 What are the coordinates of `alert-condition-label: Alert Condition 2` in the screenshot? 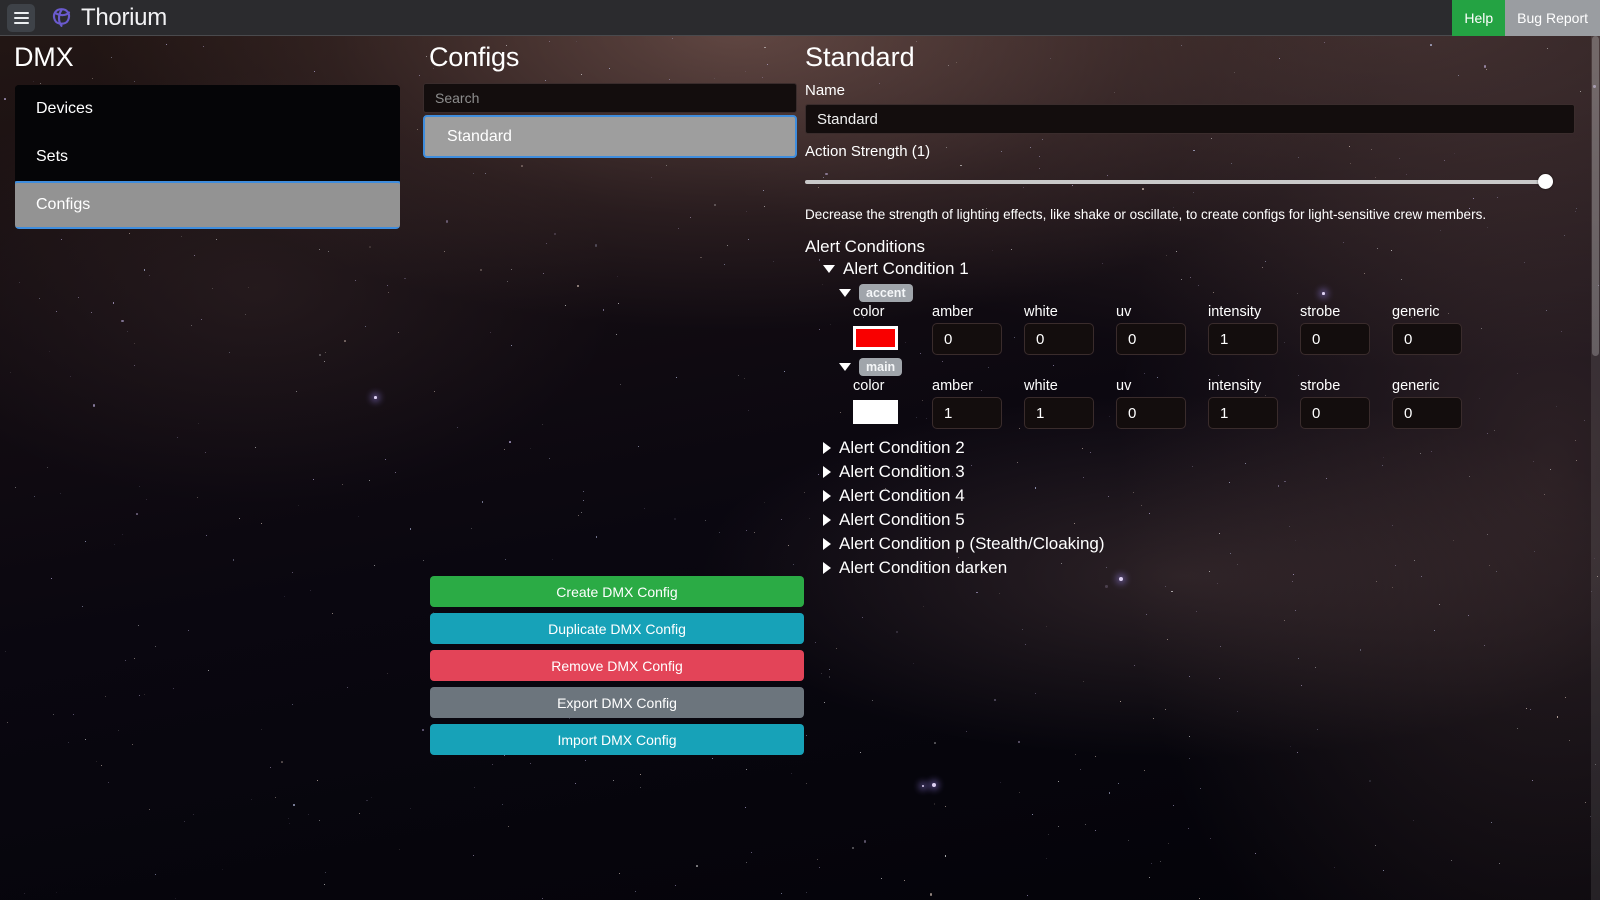 It's located at (902, 447).